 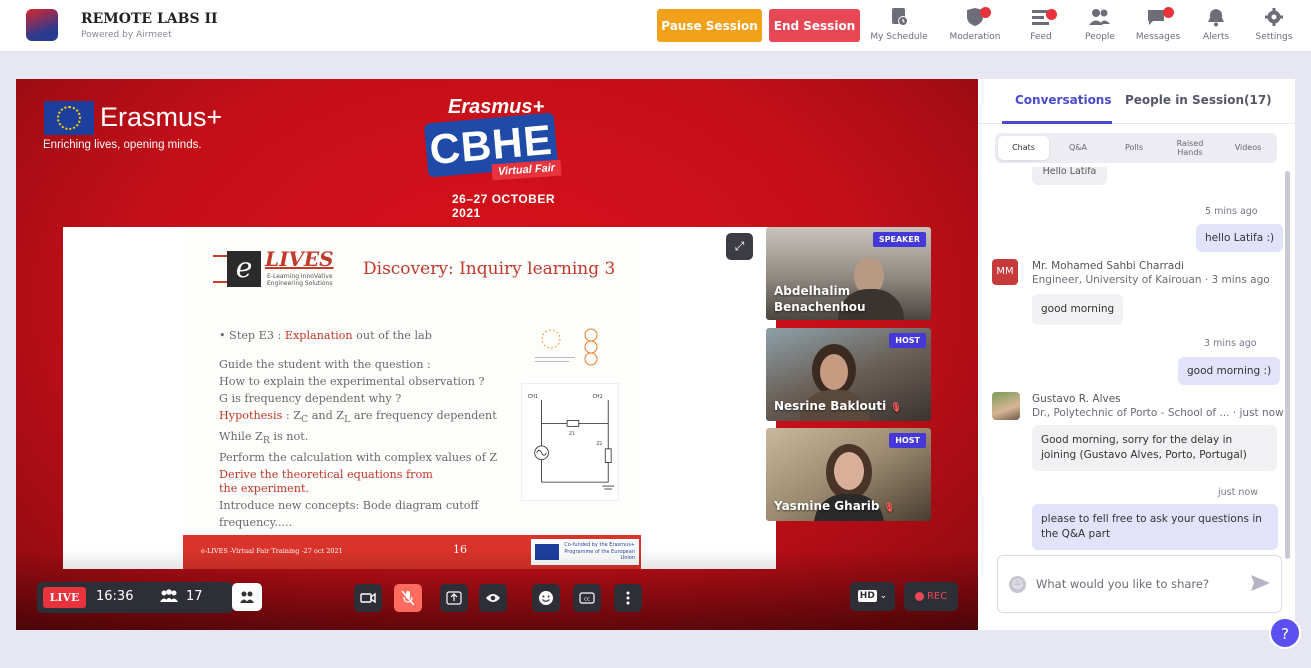 I want to click on subtab-raised-hands: Raised Hands, so click(x=1190, y=148).